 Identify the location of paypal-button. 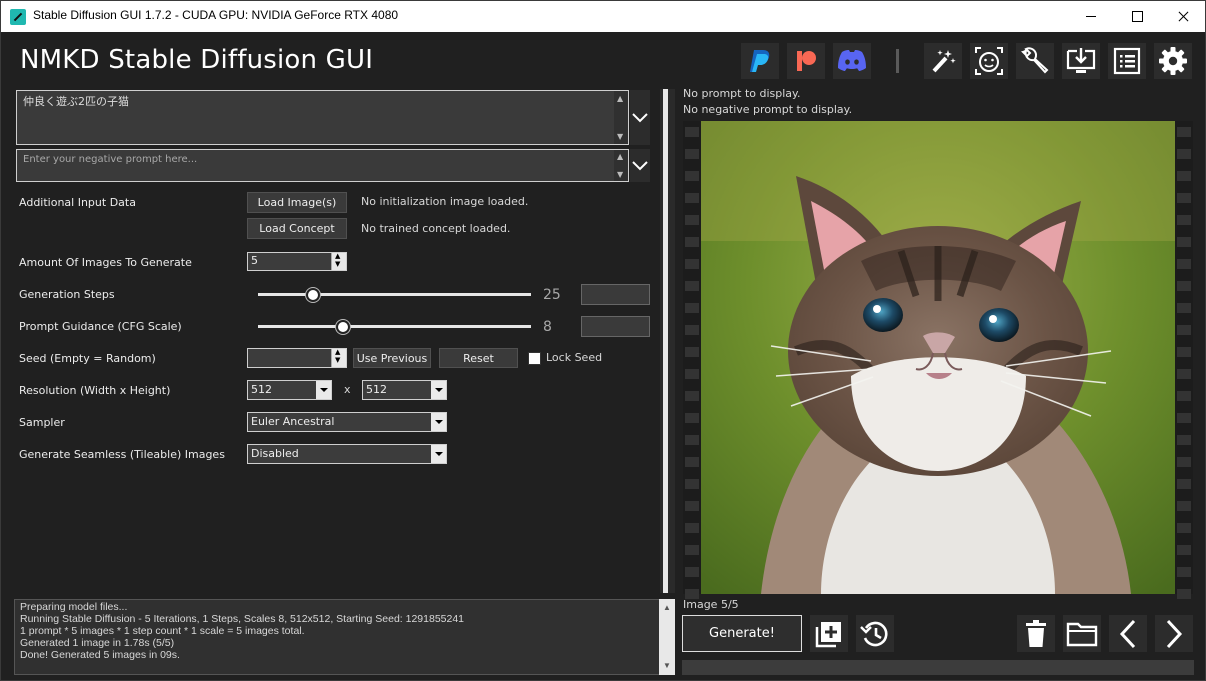
(760, 61).